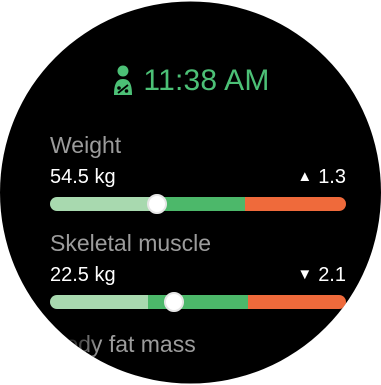 This screenshot has width=381, height=385. What do you see at coordinates (305, 176) in the screenshot?
I see `delta-up-icon: ▲` at bounding box center [305, 176].